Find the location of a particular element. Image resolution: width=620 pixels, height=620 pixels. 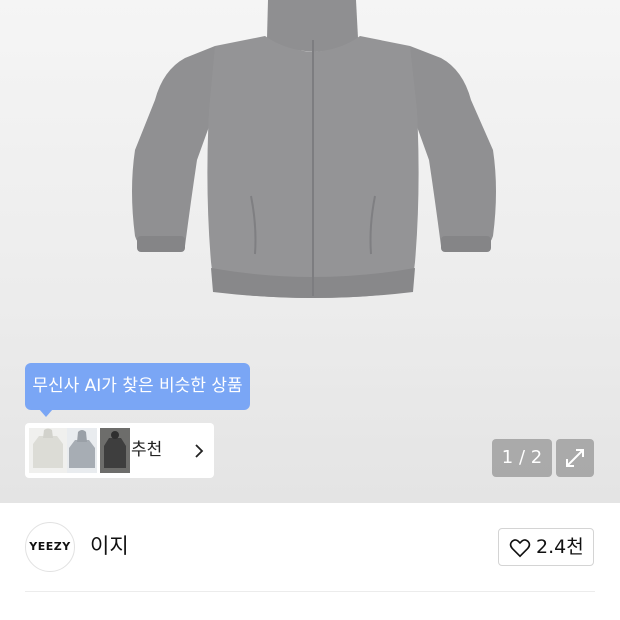

expand-image-button is located at coordinates (575, 458).